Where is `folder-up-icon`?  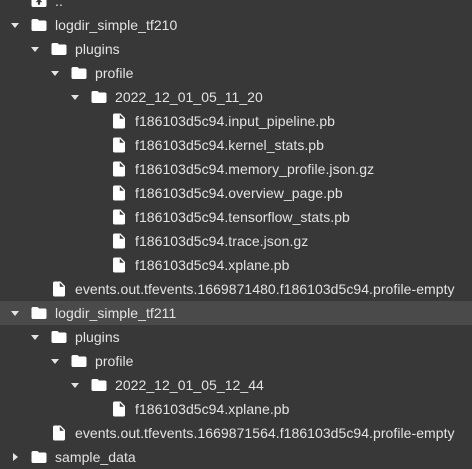 folder-up-icon is located at coordinates (39, 5).